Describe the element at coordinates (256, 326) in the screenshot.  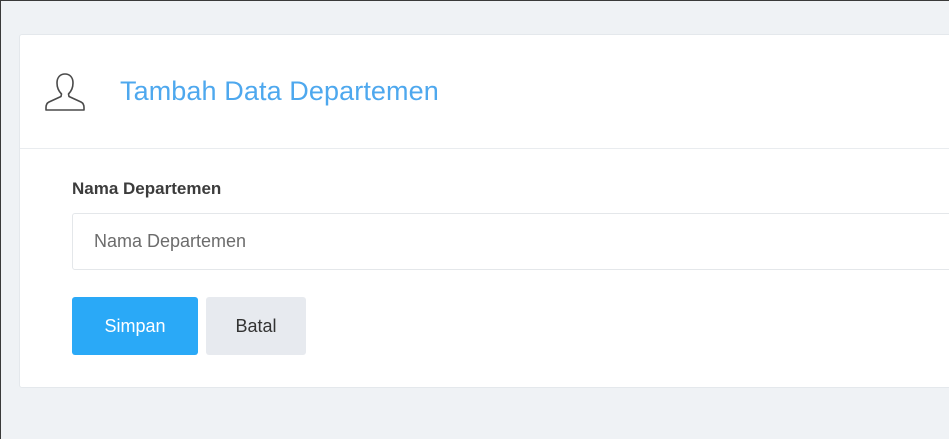
I see `cancel-button: Batal` at that location.